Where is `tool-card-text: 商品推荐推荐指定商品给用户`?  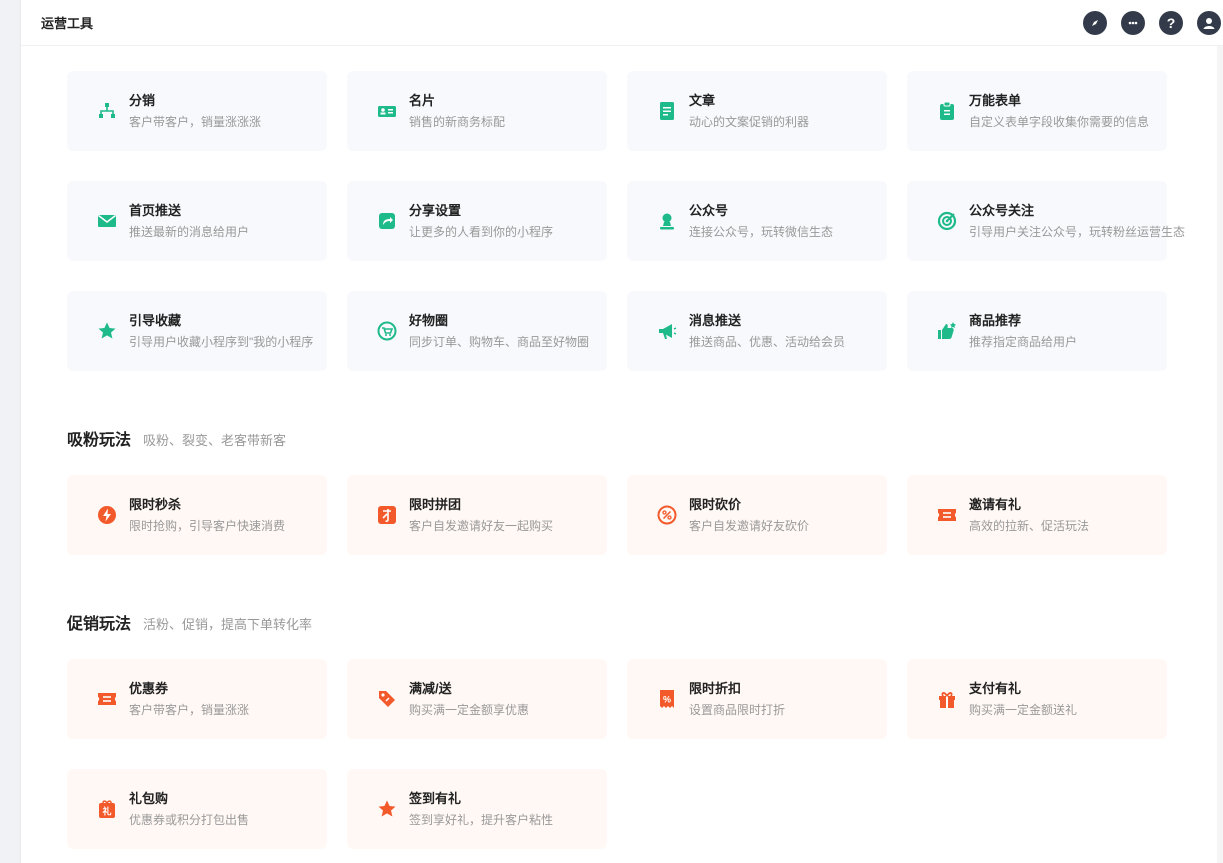
tool-card-text: 商品推荐推荐指定商品给用户 is located at coordinates (1023, 331).